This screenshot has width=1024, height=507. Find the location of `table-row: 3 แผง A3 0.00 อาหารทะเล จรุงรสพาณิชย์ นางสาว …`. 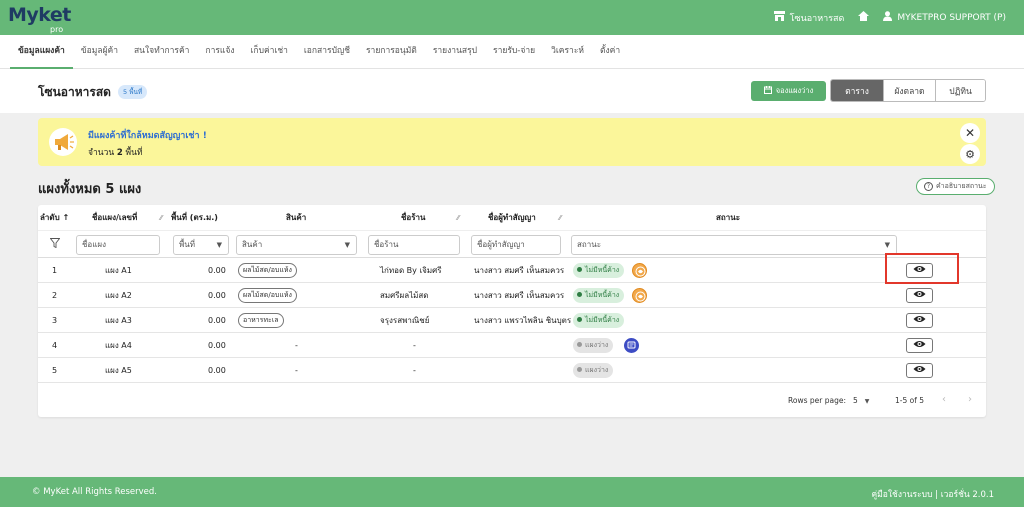

table-row: 3 แผง A3 0.00 อาหารทะเล จรุงรสพาณิชย์ นางสาว … is located at coordinates (512, 320).